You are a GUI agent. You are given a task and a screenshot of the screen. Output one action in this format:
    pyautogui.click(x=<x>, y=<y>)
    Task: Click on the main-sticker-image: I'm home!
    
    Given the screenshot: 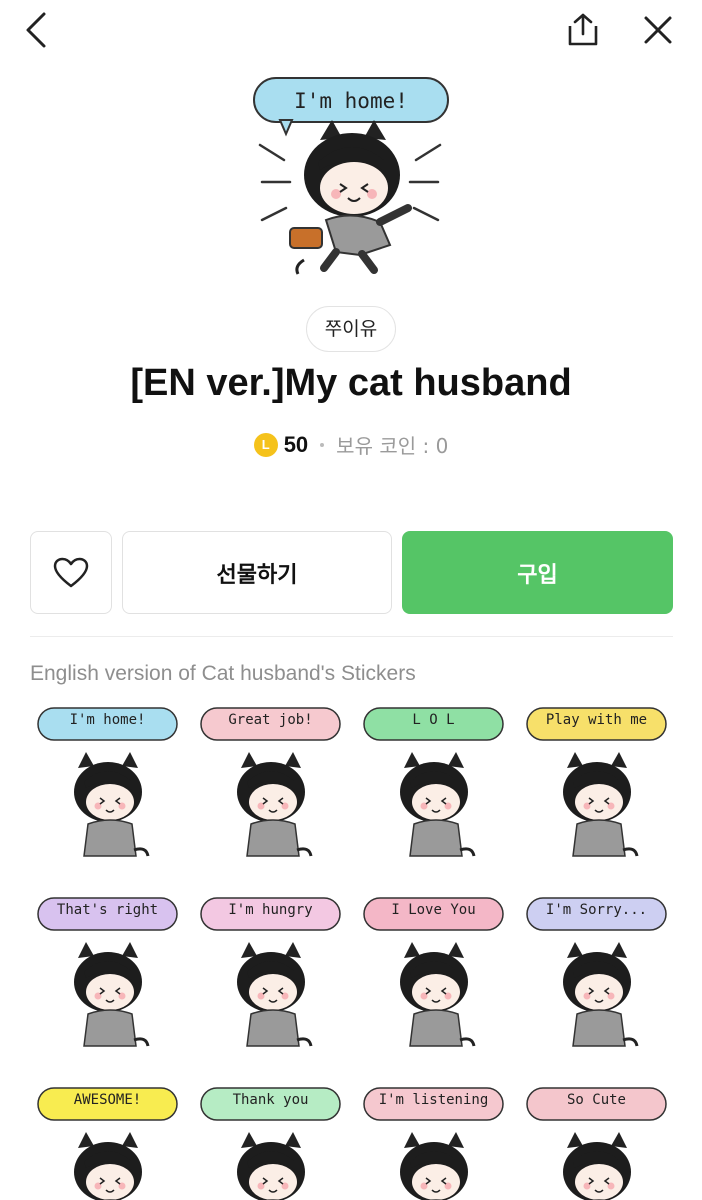 What is the action you would take?
    pyautogui.click(x=351, y=175)
    